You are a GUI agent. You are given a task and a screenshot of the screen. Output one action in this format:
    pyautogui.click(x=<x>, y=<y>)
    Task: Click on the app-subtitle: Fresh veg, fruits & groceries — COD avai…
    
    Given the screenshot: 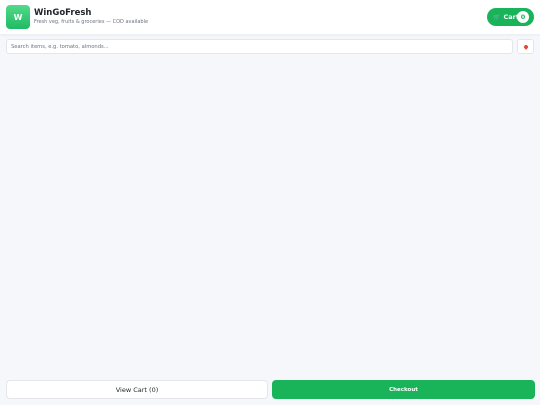 What is the action you would take?
    pyautogui.click(x=91, y=22)
    